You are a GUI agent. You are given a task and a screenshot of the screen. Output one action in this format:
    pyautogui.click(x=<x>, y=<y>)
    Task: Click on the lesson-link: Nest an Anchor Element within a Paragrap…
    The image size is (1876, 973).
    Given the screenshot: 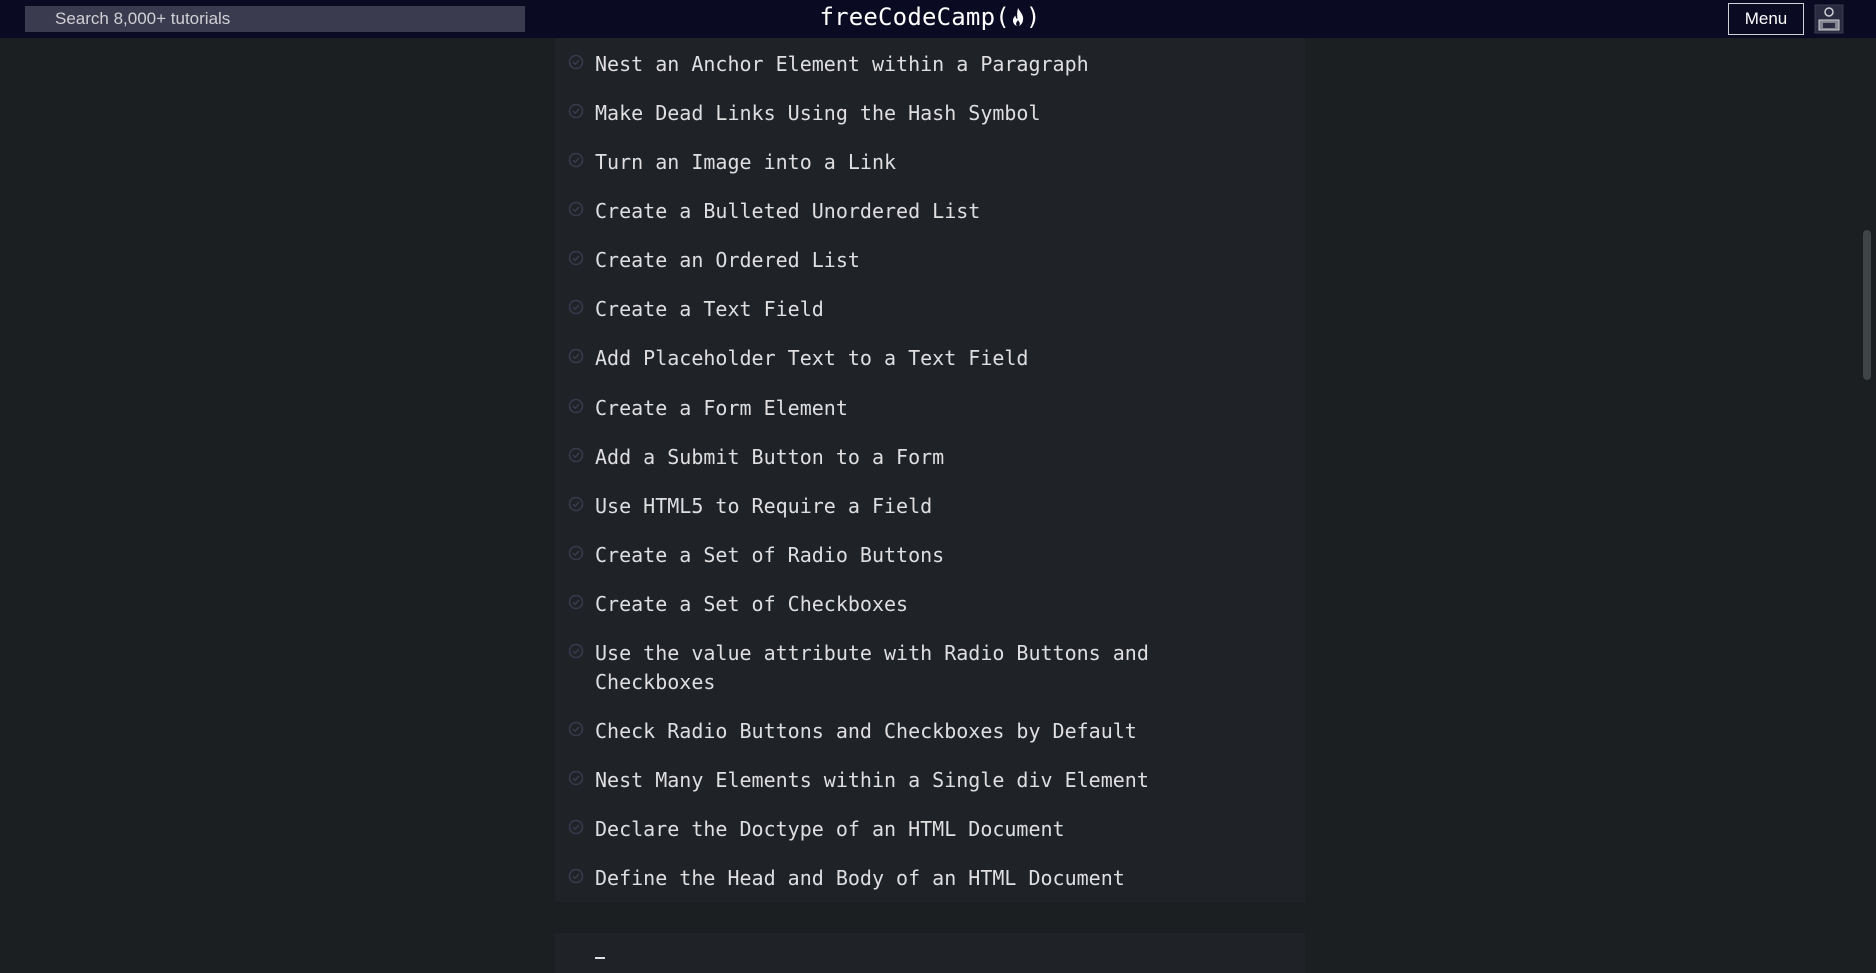 What is the action you would take?
    pyautogui.click(x=915, y=64)
    